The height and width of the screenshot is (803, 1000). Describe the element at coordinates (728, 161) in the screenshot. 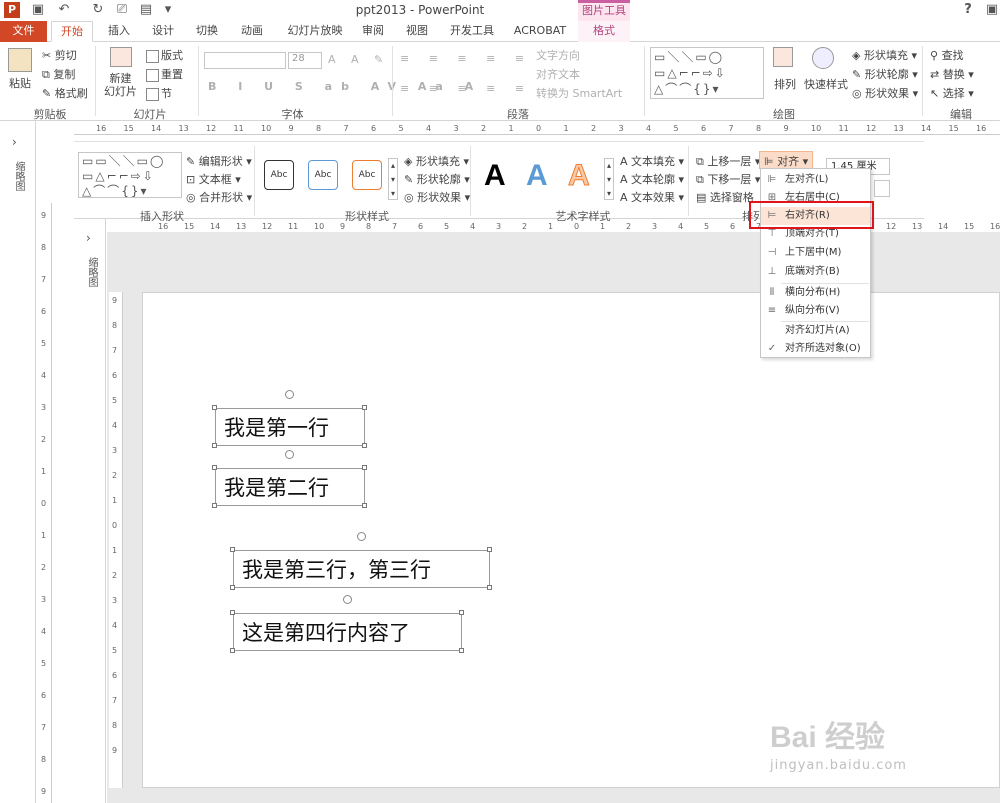

I see `bring-forward-button: ⧉ 上移一层 ▾` at that location.